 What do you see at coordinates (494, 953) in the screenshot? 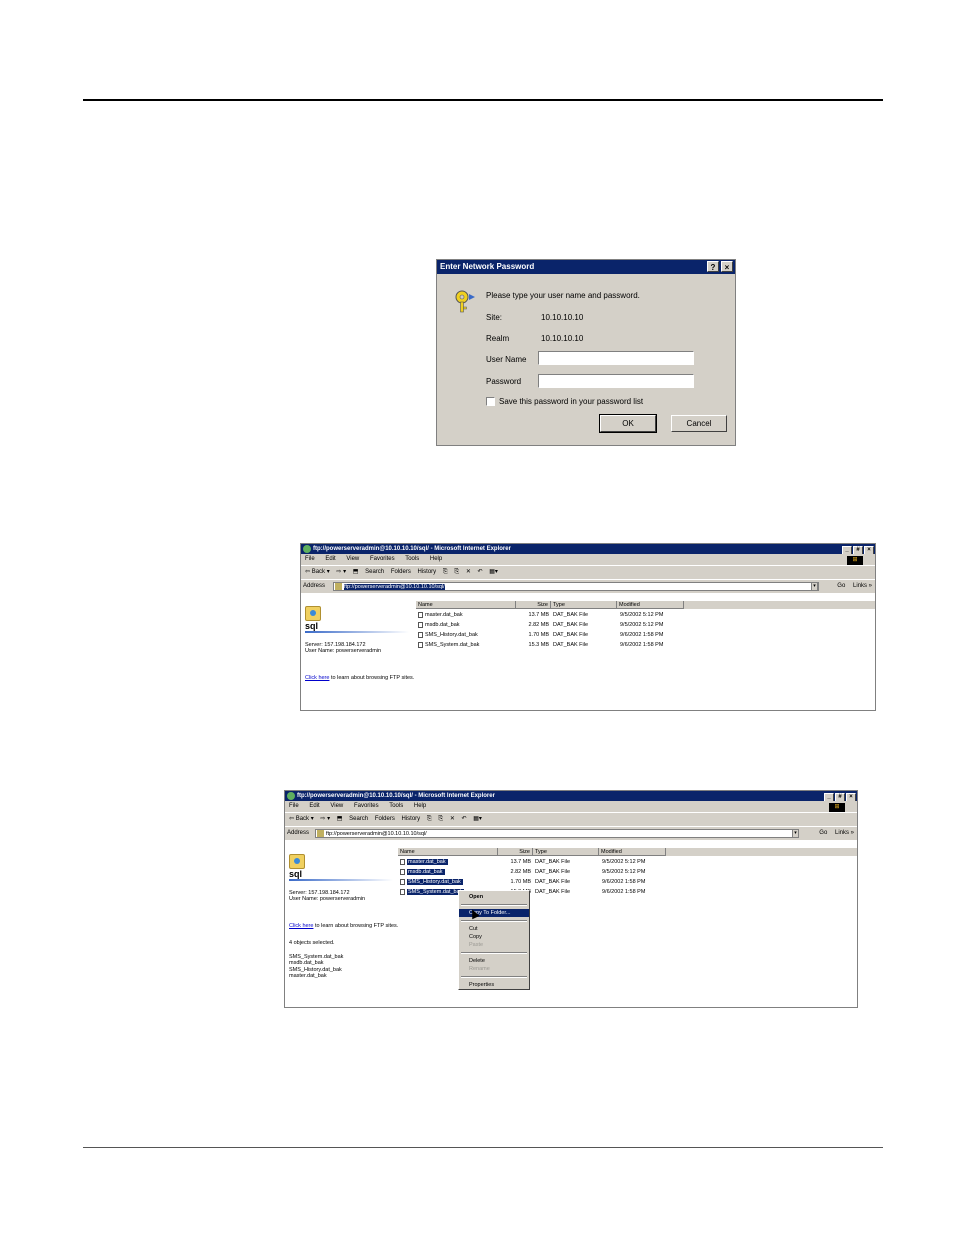
I see `menu-separator` at bounding box center [494, 953].